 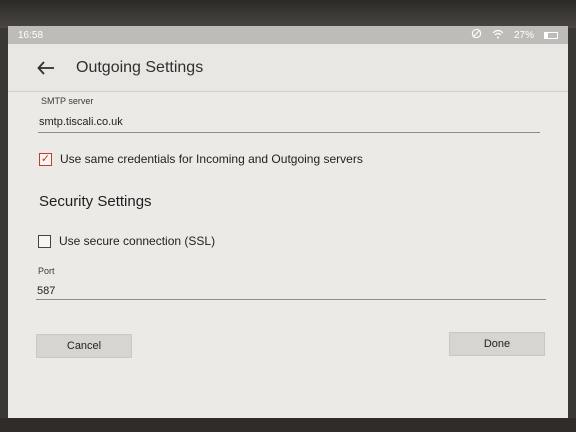 I want to click on battery-percent: 27%, so click(x=523, y=35).